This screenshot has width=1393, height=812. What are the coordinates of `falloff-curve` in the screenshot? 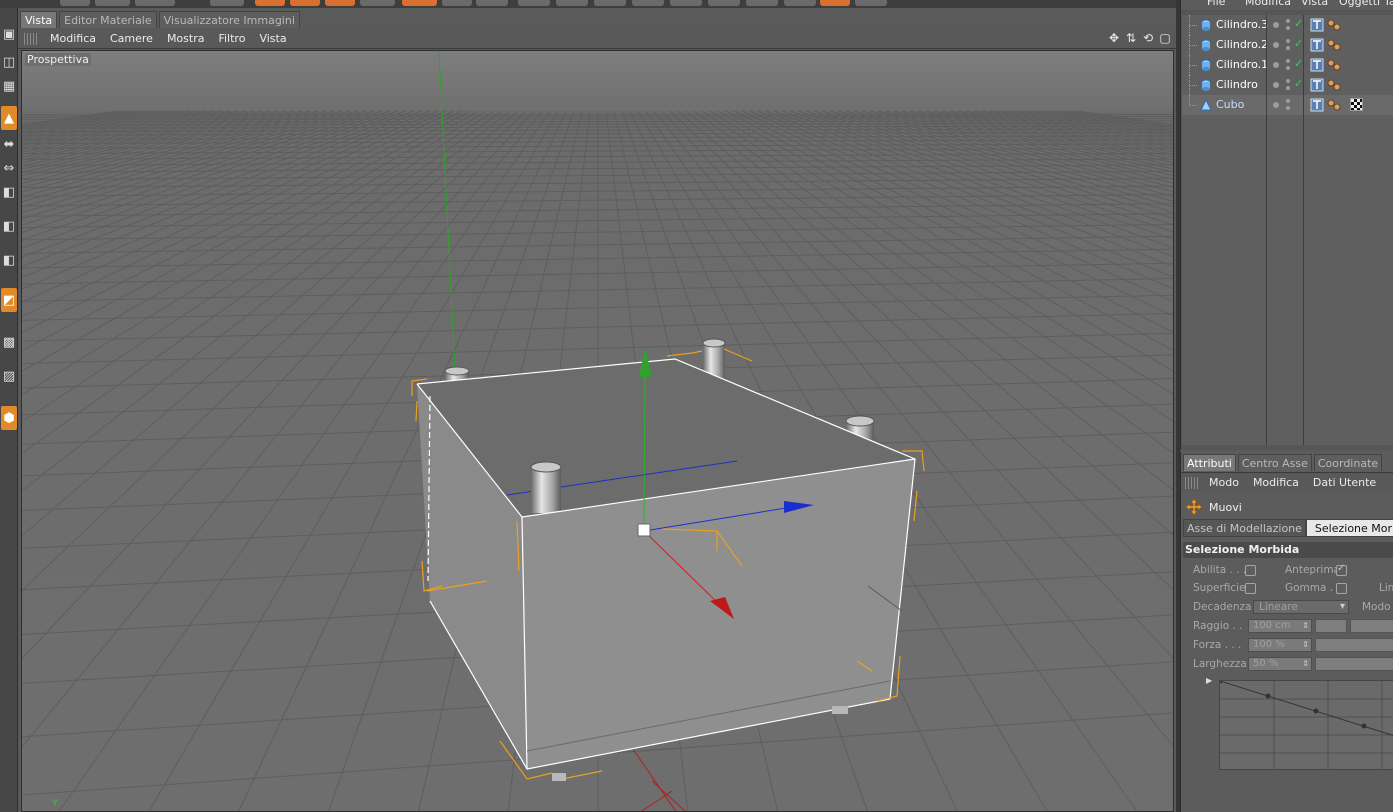 It's located at (1305, 724).